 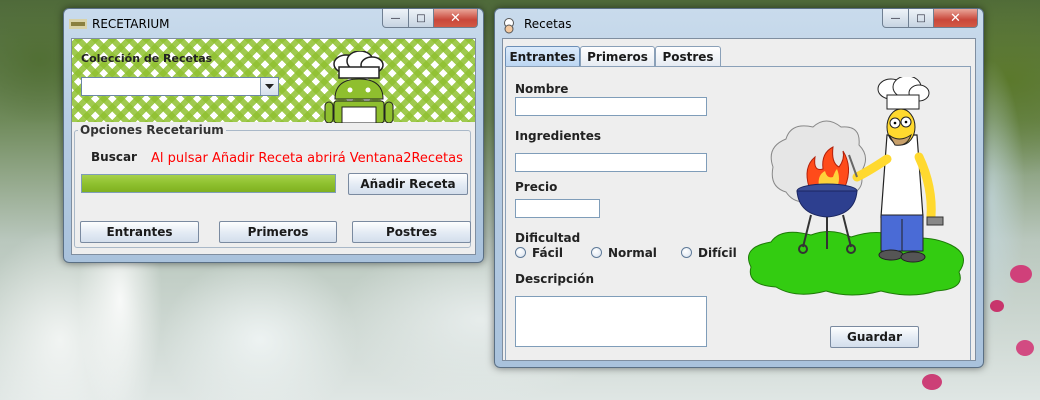 I want to click on progress-fill, so click(x=208, y=183).